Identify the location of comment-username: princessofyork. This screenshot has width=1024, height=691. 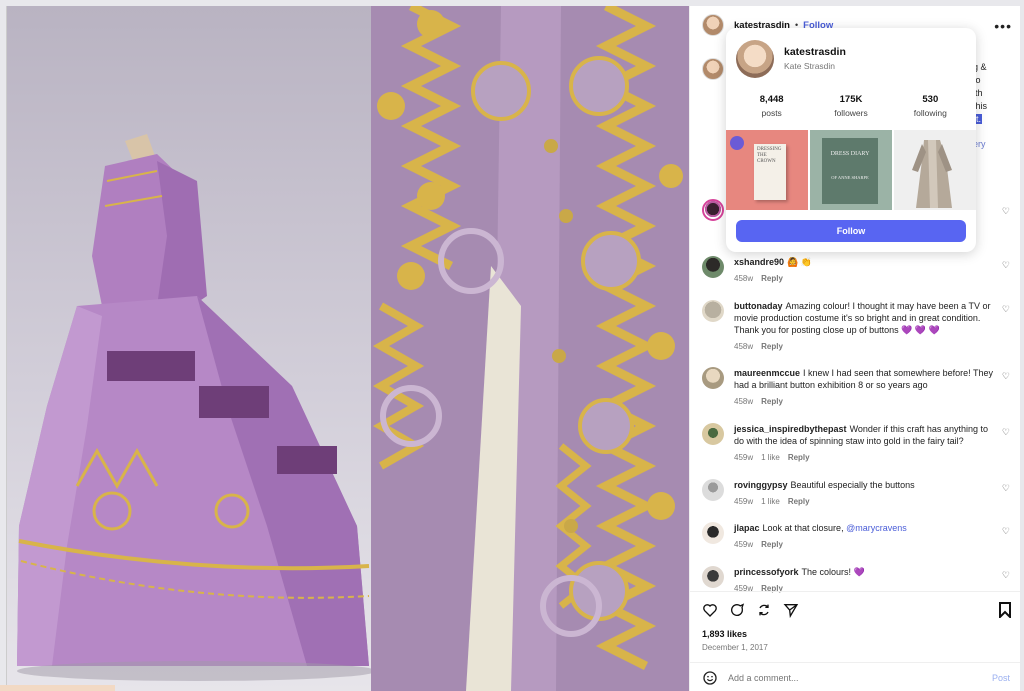
(766, 572).